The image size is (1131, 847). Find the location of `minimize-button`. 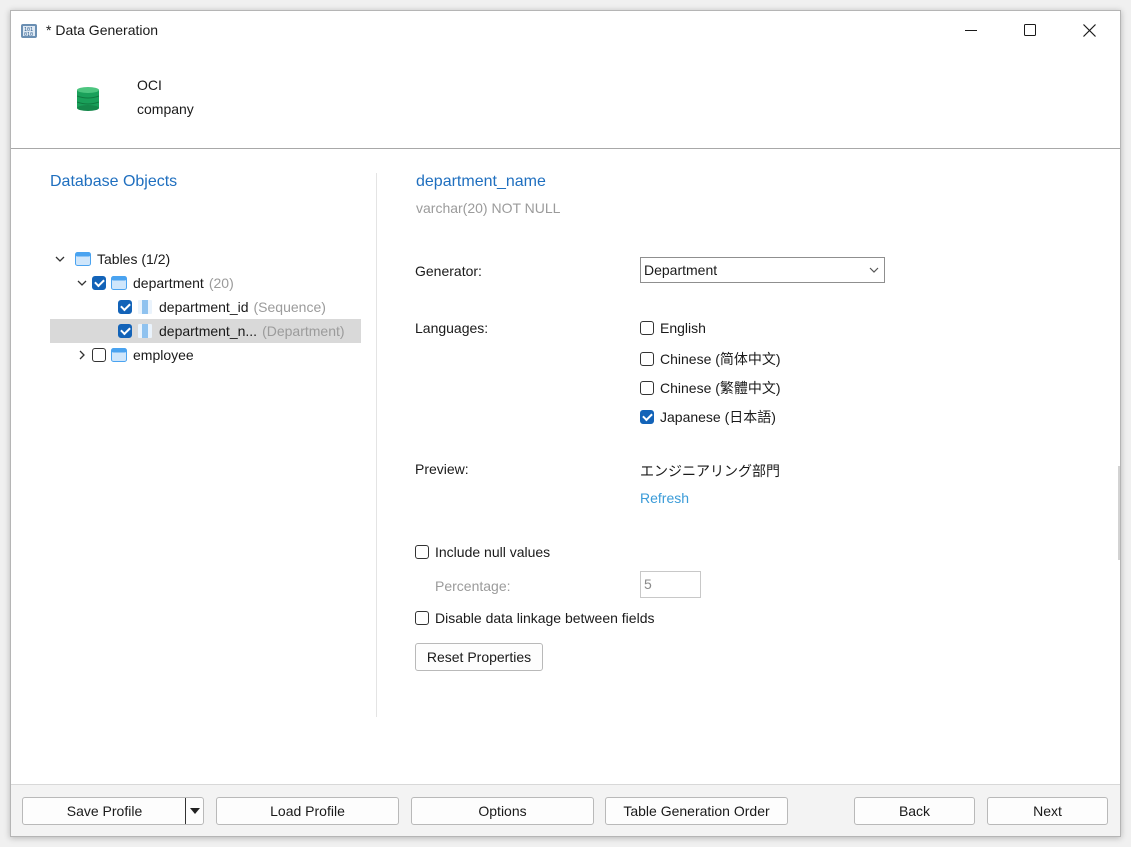

minimize-button is located at coordinates (971, 30).